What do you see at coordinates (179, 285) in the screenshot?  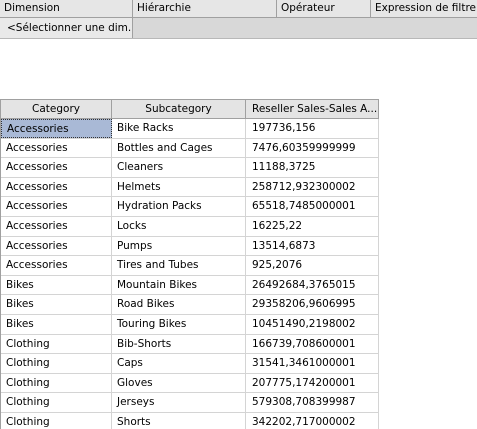 I see `subcategory-cell: Mountain Bikes` at bounding box center [179, 285].